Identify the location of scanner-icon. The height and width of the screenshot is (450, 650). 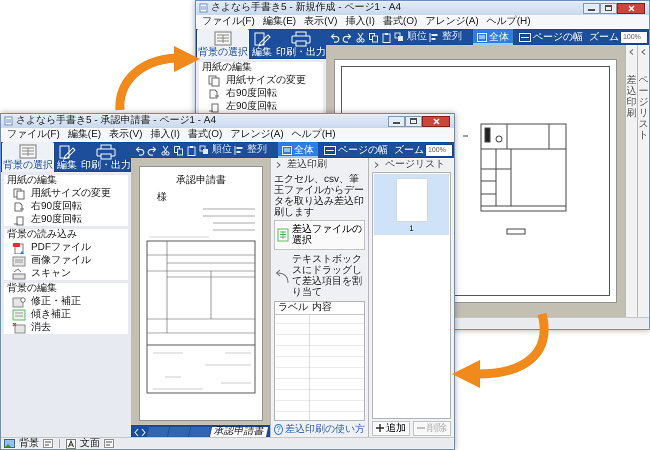
(19, 274).